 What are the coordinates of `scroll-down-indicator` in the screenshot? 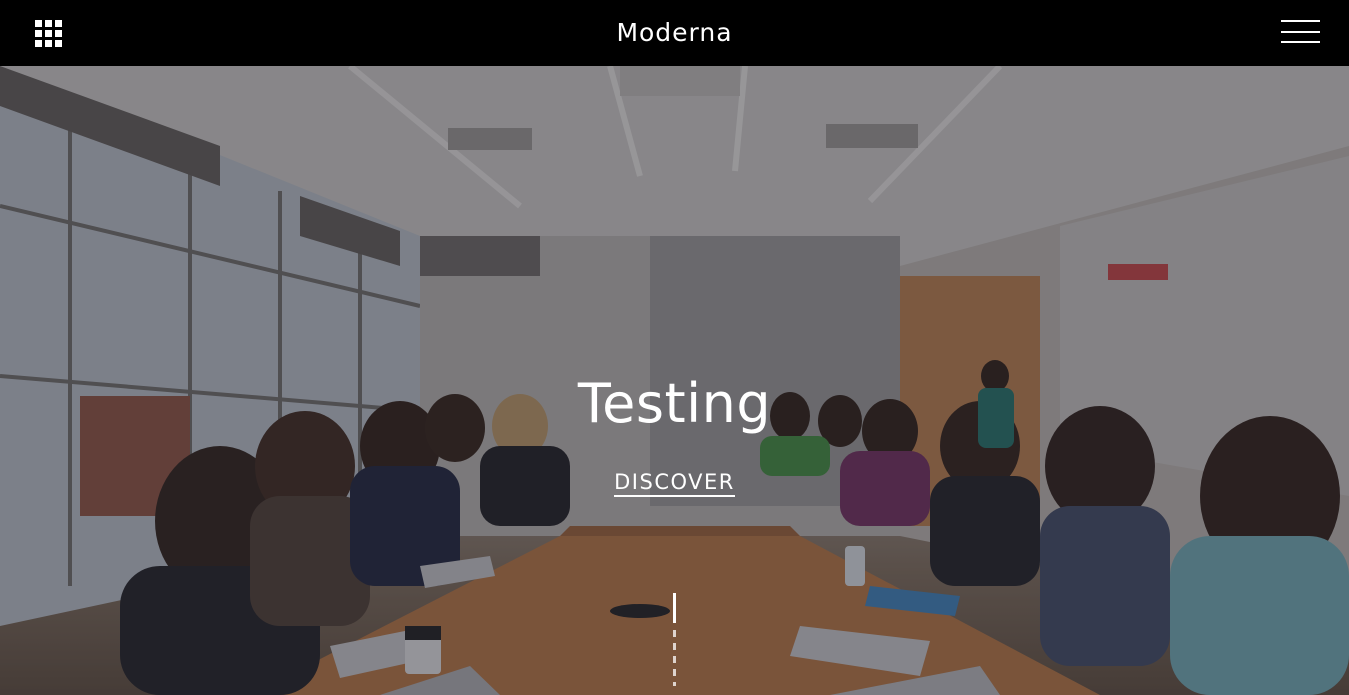 It's located at (674, 608).